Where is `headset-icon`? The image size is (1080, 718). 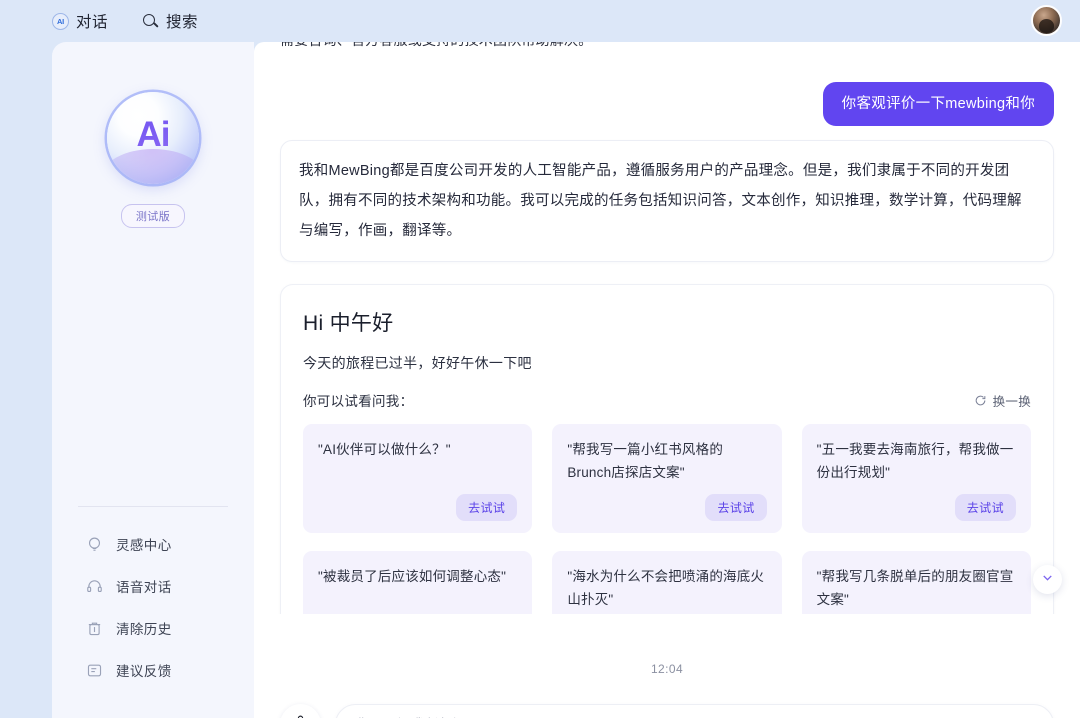 headset-icon is located at coordinates (94, 586).